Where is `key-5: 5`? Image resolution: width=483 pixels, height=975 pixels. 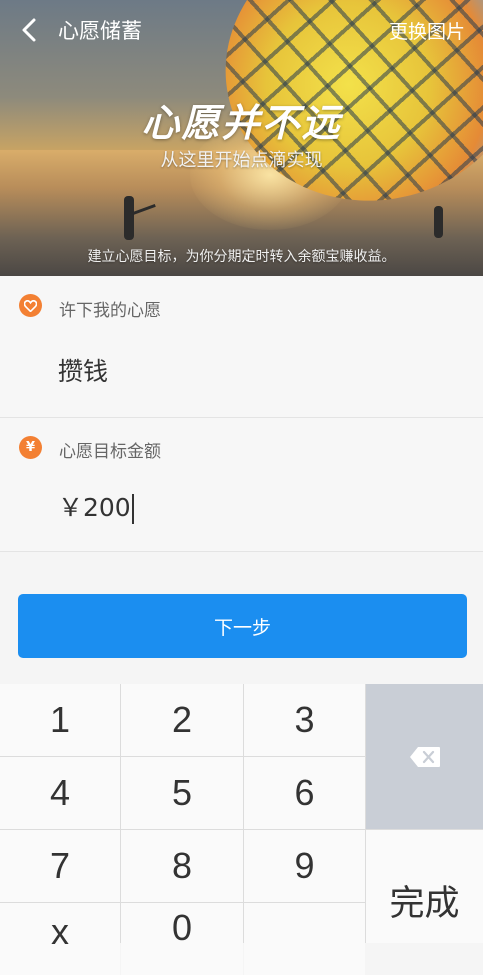 key-5: 5 is located at coordinates (182, 793).